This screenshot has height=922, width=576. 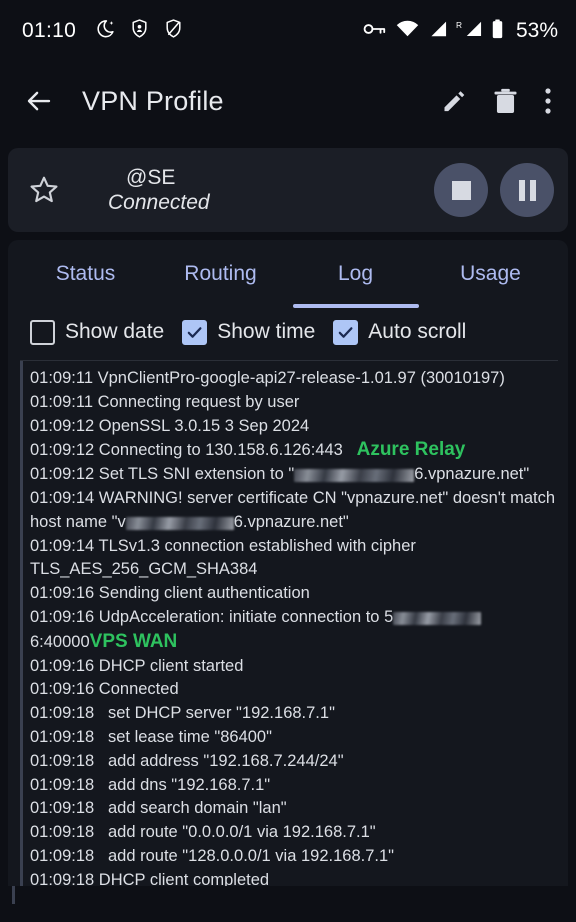 I want to click on stop-button, so click(x=461, y=190).